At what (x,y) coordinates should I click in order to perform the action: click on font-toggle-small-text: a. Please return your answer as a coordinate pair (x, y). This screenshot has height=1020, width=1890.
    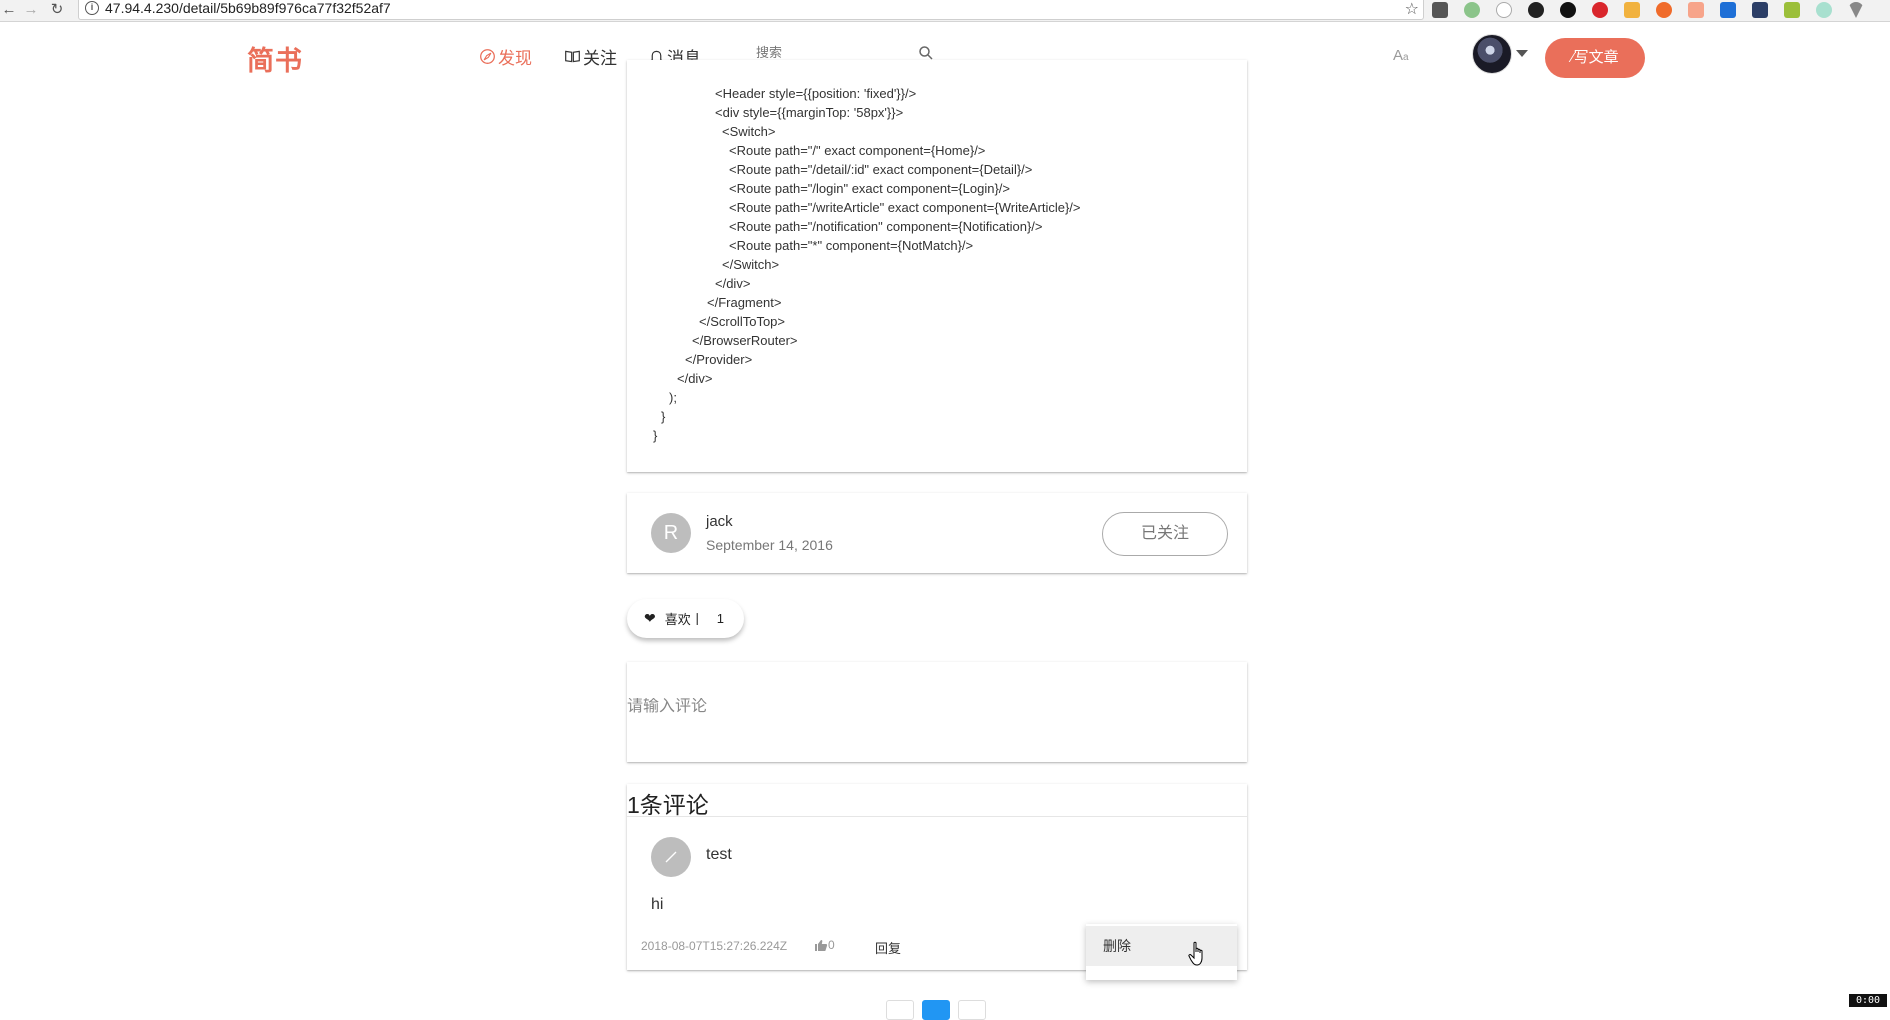
    Looking at the image, I should click on (1406, 57).